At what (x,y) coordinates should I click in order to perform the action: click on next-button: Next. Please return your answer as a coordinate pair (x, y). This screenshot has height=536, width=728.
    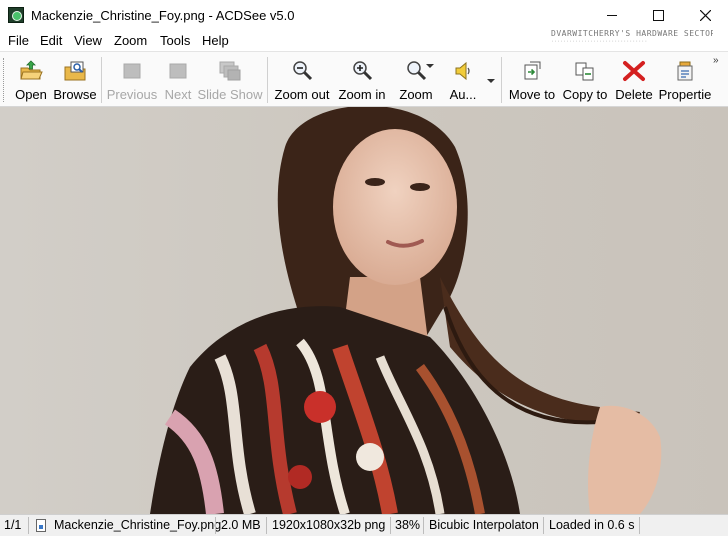
    Looking at the image, I should click on (178, 79).